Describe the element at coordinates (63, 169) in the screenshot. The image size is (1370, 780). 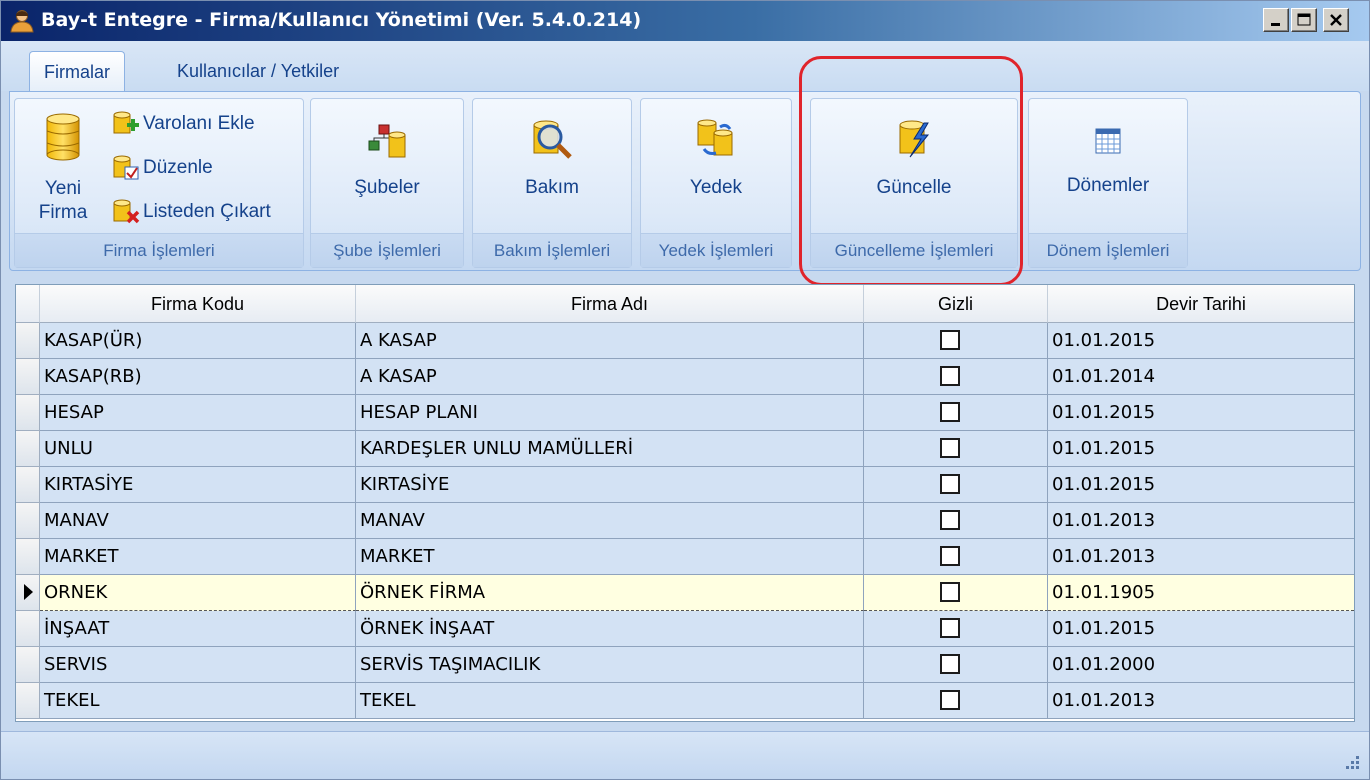
I see `new-company-button: Yeni Firma` at that location.